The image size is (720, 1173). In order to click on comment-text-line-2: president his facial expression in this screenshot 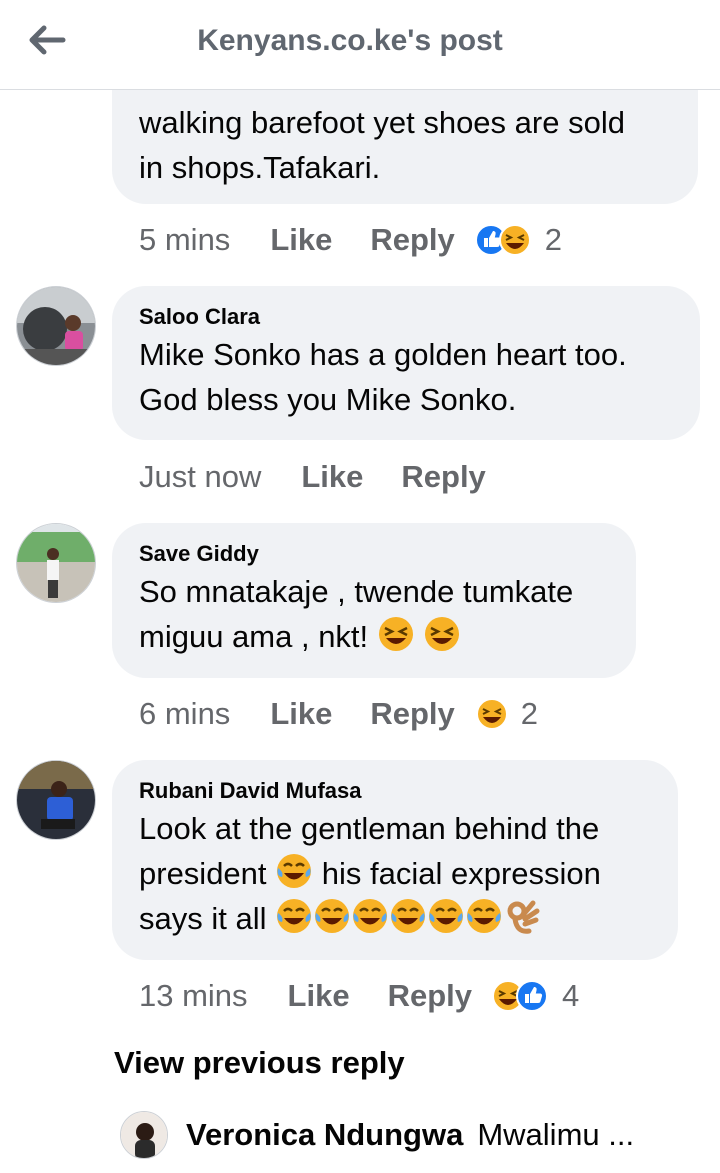, I will do `click(395, 873)`.